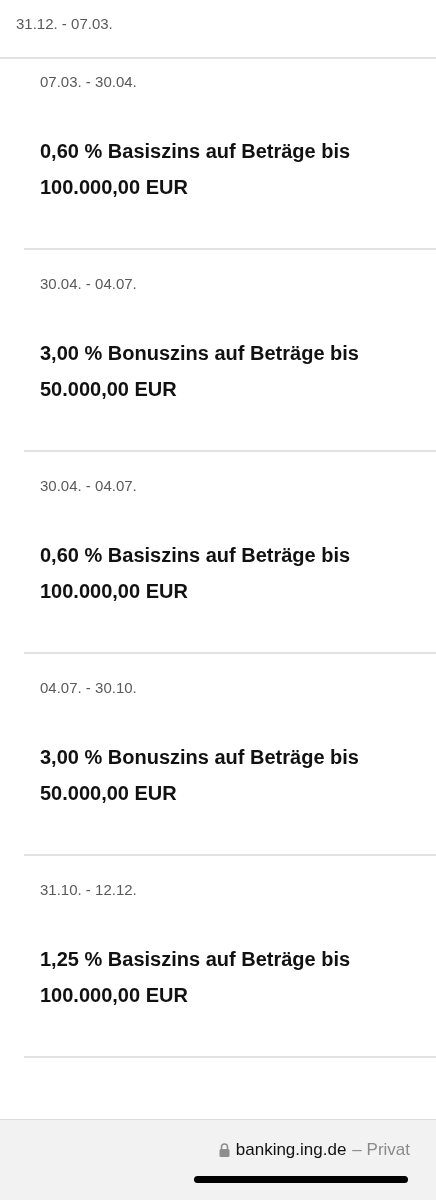 The image size is (436, 1200). I want to click on browser-address-bar: banking.ing.de – Privat, so click(218, 1159).